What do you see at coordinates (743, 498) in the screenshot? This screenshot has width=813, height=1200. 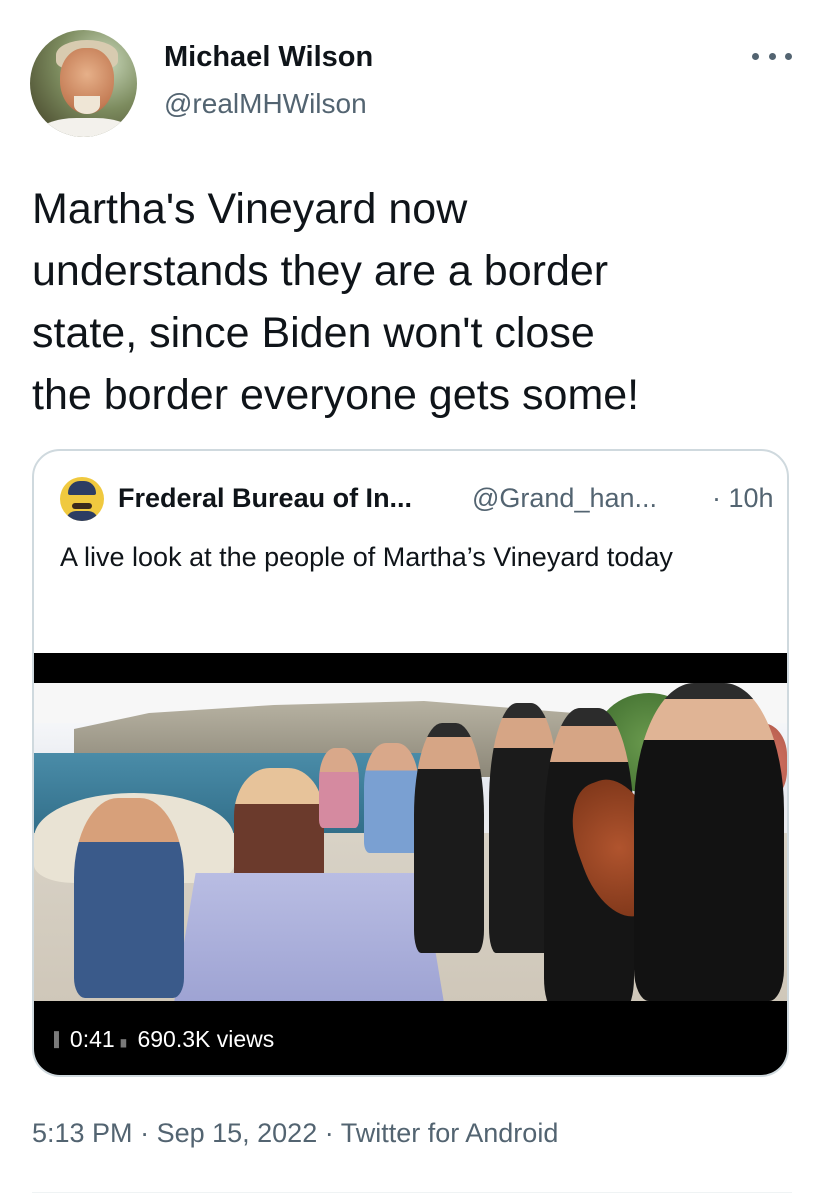 I see `quoted-timestamp: · 10h` at bounding box center [743, 498].